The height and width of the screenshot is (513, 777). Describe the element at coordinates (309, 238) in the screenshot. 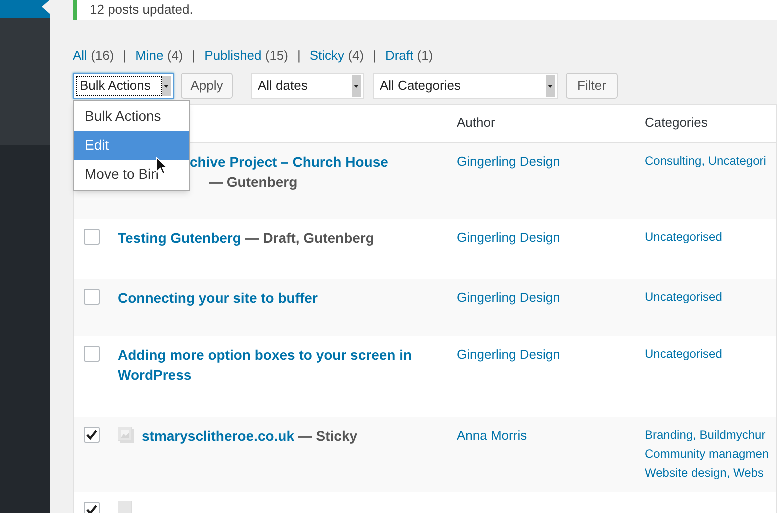

I see `post-state: — Draft, Gutenberg` at that location.